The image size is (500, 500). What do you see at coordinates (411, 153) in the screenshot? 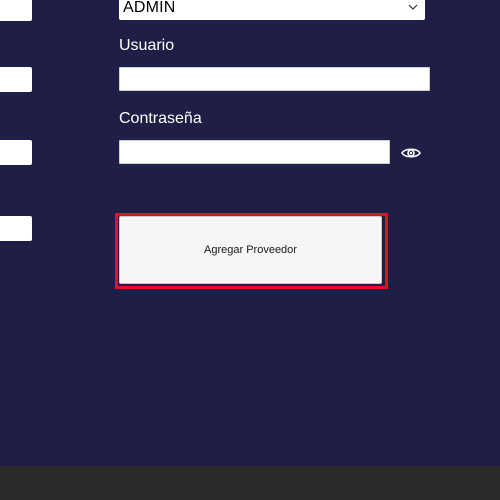
I see `eye-icon` at bounding box center [411, 153].